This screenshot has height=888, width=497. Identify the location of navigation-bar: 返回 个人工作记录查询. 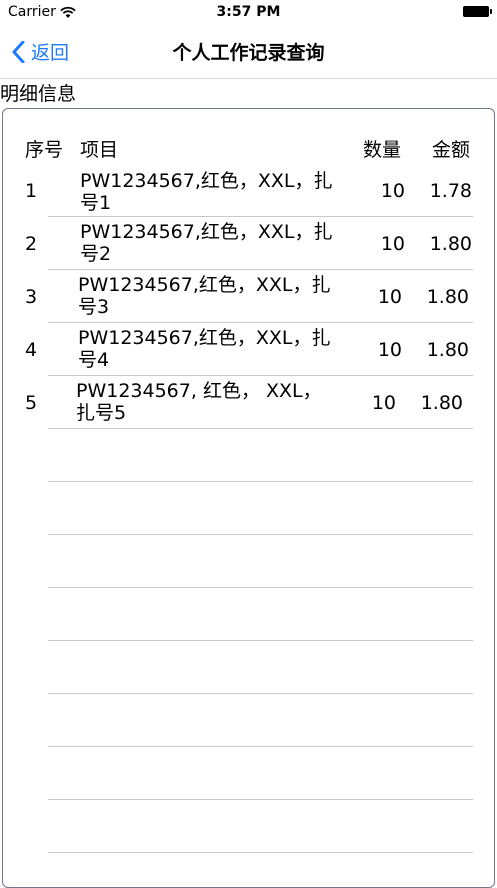
(248, 52).